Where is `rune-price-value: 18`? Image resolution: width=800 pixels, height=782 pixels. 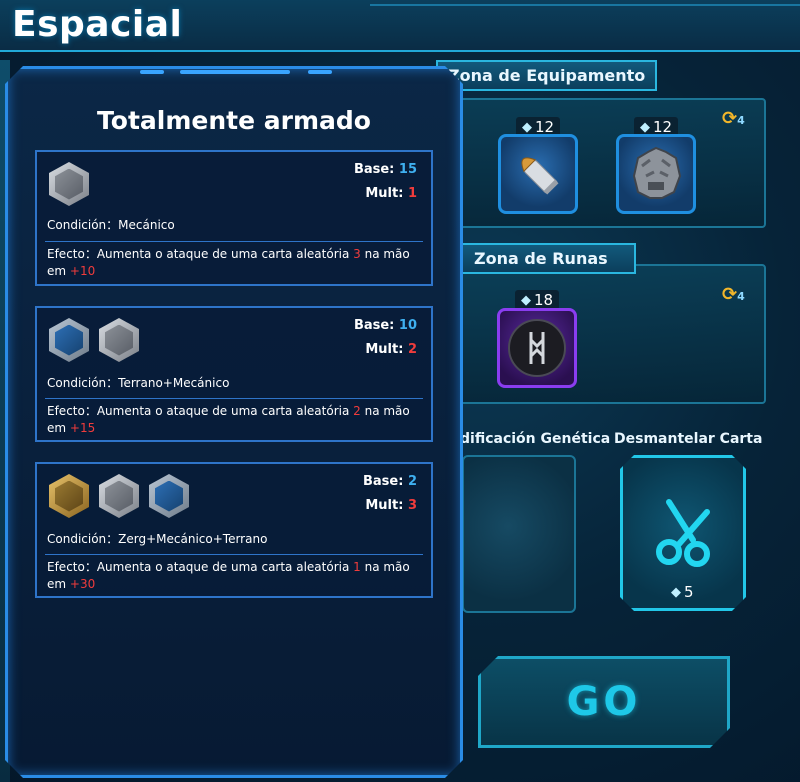 rune-price-value: 18 is located at coordinates (544, 300).